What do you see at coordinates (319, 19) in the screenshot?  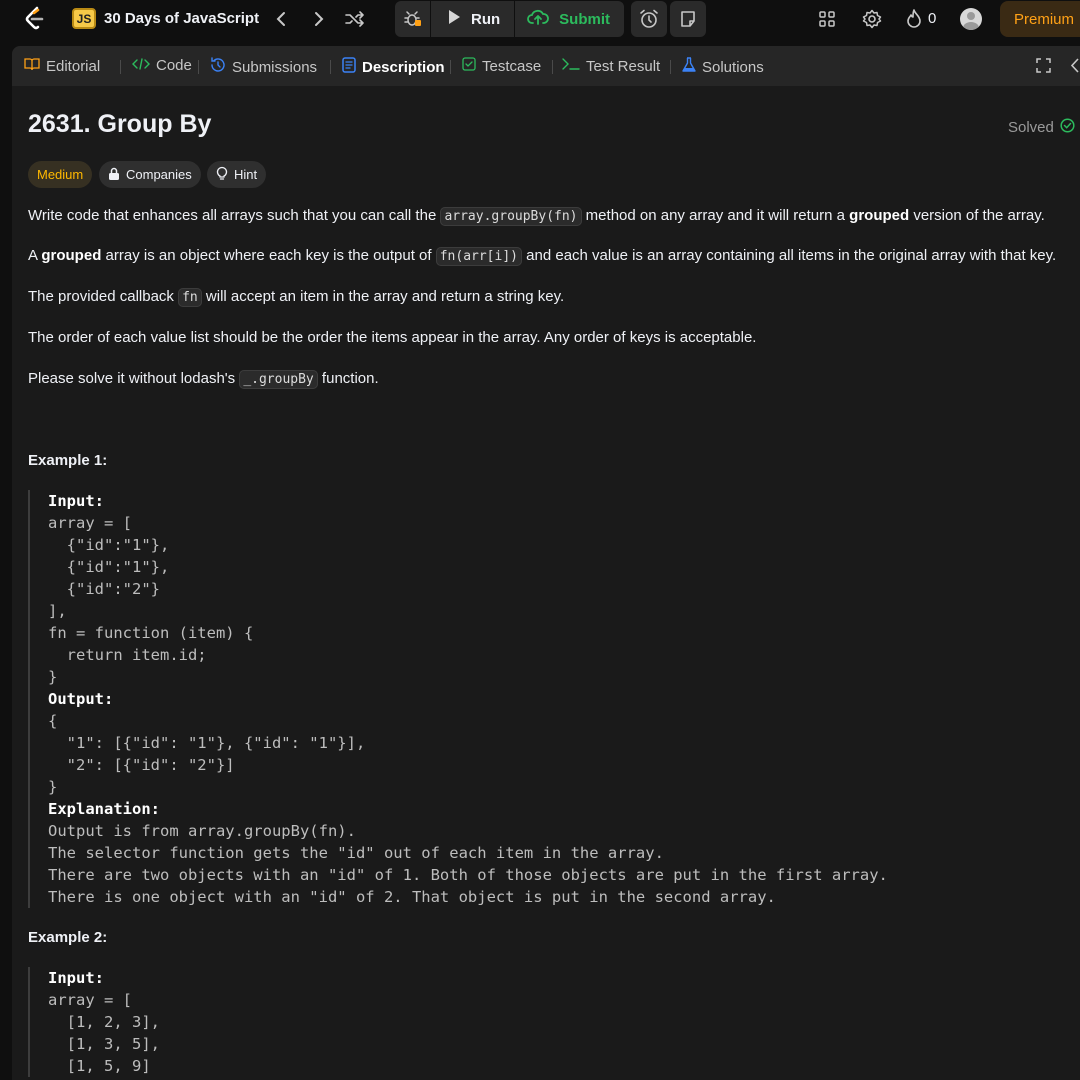 I see `next-problem-chevron-right-icon` at bounding box center [319, 19].